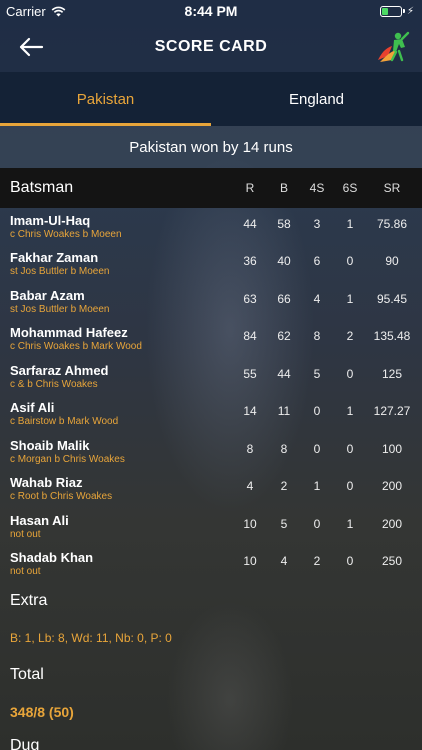 The width and height of the screenshot is (422, 750). What do you see at coordinates (392, 486) in the screenshot?
I see `strike-rate-cell: 200` at bounding box center [392, 486].